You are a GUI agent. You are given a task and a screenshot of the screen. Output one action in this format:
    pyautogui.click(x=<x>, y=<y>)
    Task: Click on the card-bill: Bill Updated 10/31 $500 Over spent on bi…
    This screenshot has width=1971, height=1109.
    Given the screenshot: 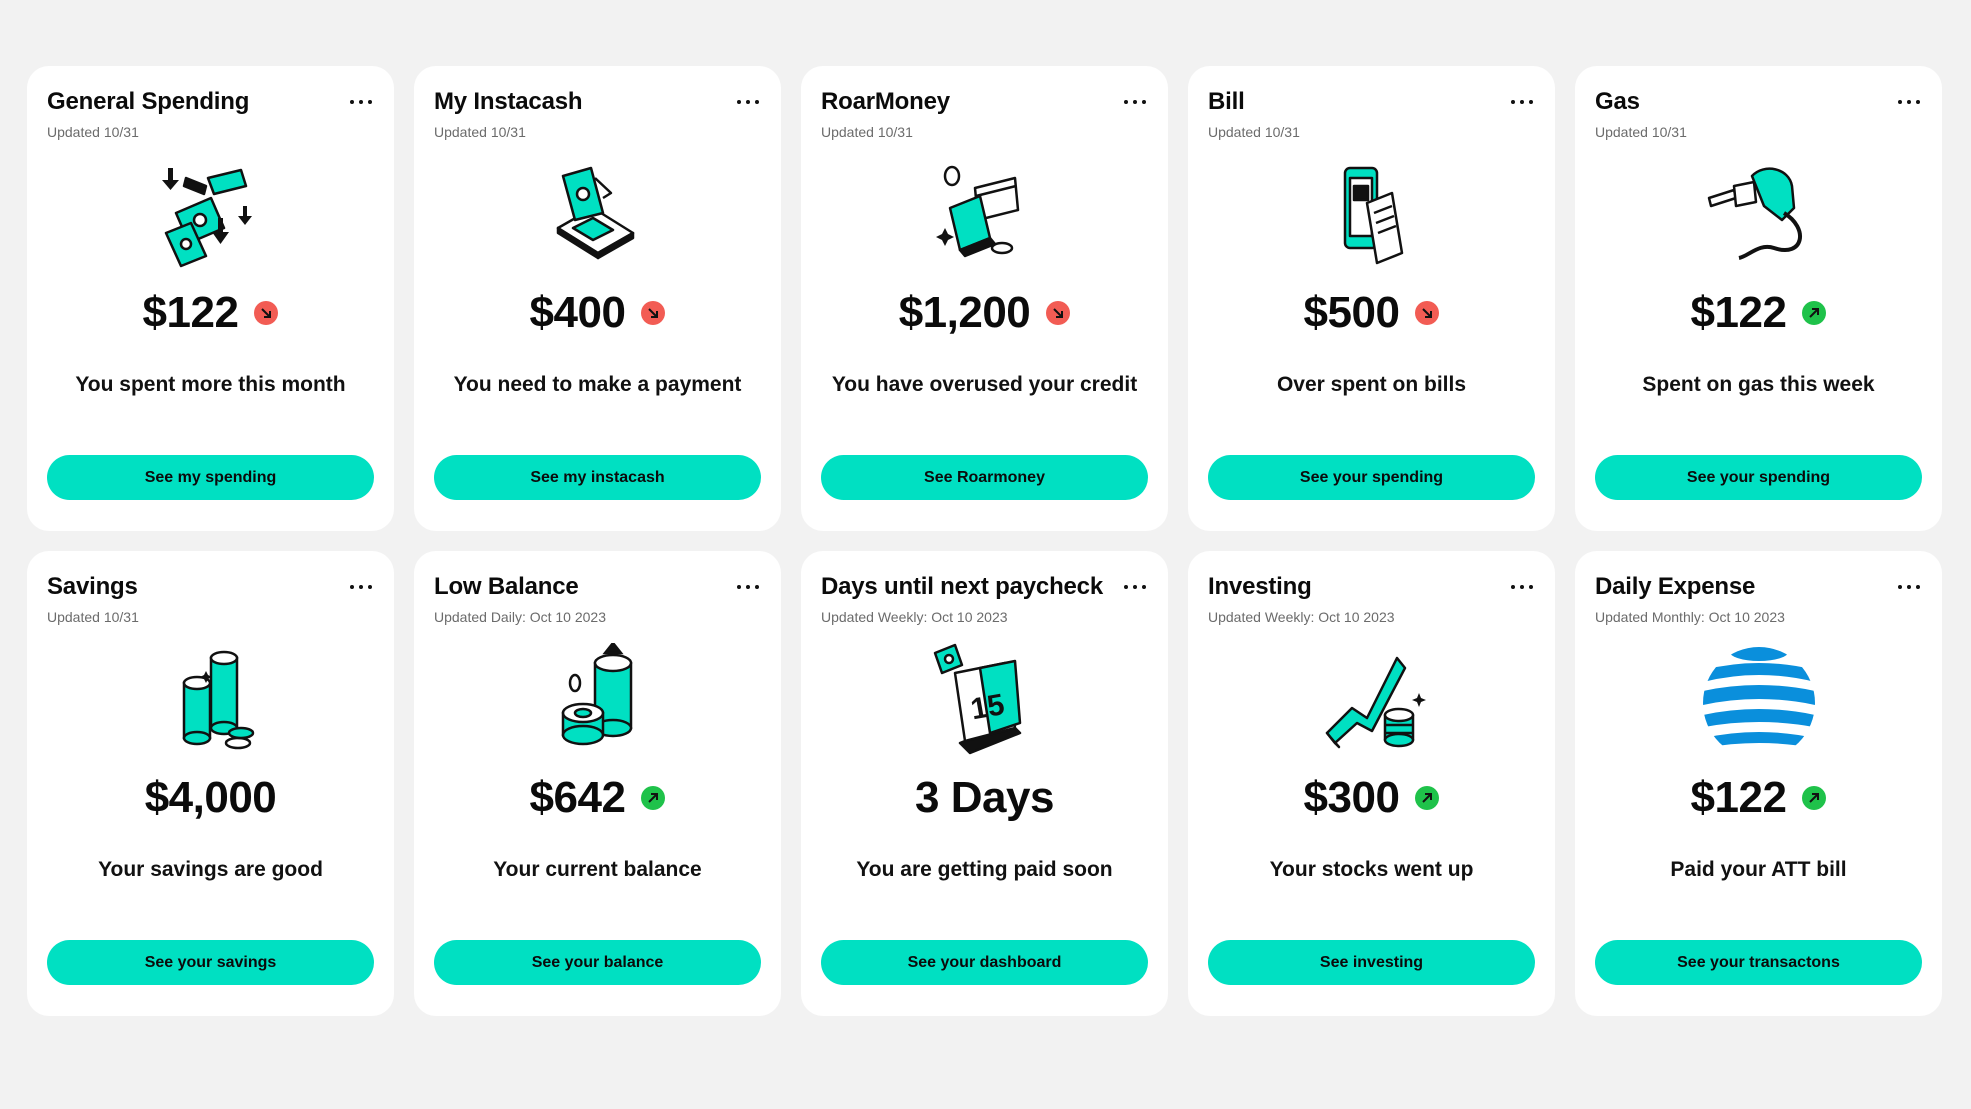 What is the action you would take?
    pyautogui.click(x=1371, y=298)
    